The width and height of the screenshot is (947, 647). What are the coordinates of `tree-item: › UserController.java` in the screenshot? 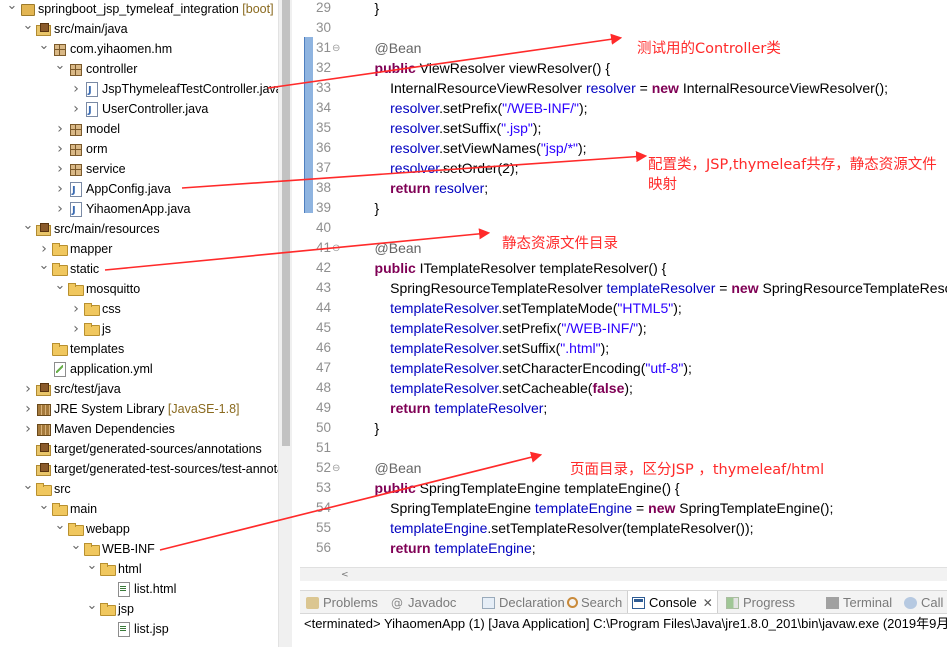 It's located at (139, 110).